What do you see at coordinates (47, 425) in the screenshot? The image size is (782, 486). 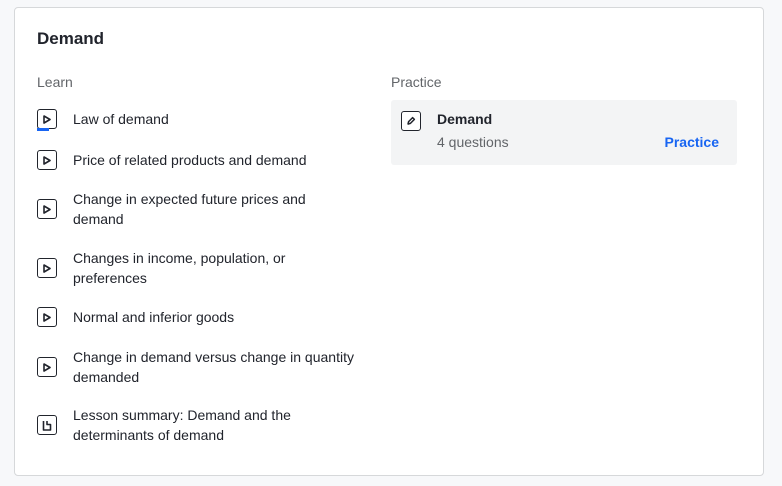 I see `article-icon` at bounding box center [47, 425].